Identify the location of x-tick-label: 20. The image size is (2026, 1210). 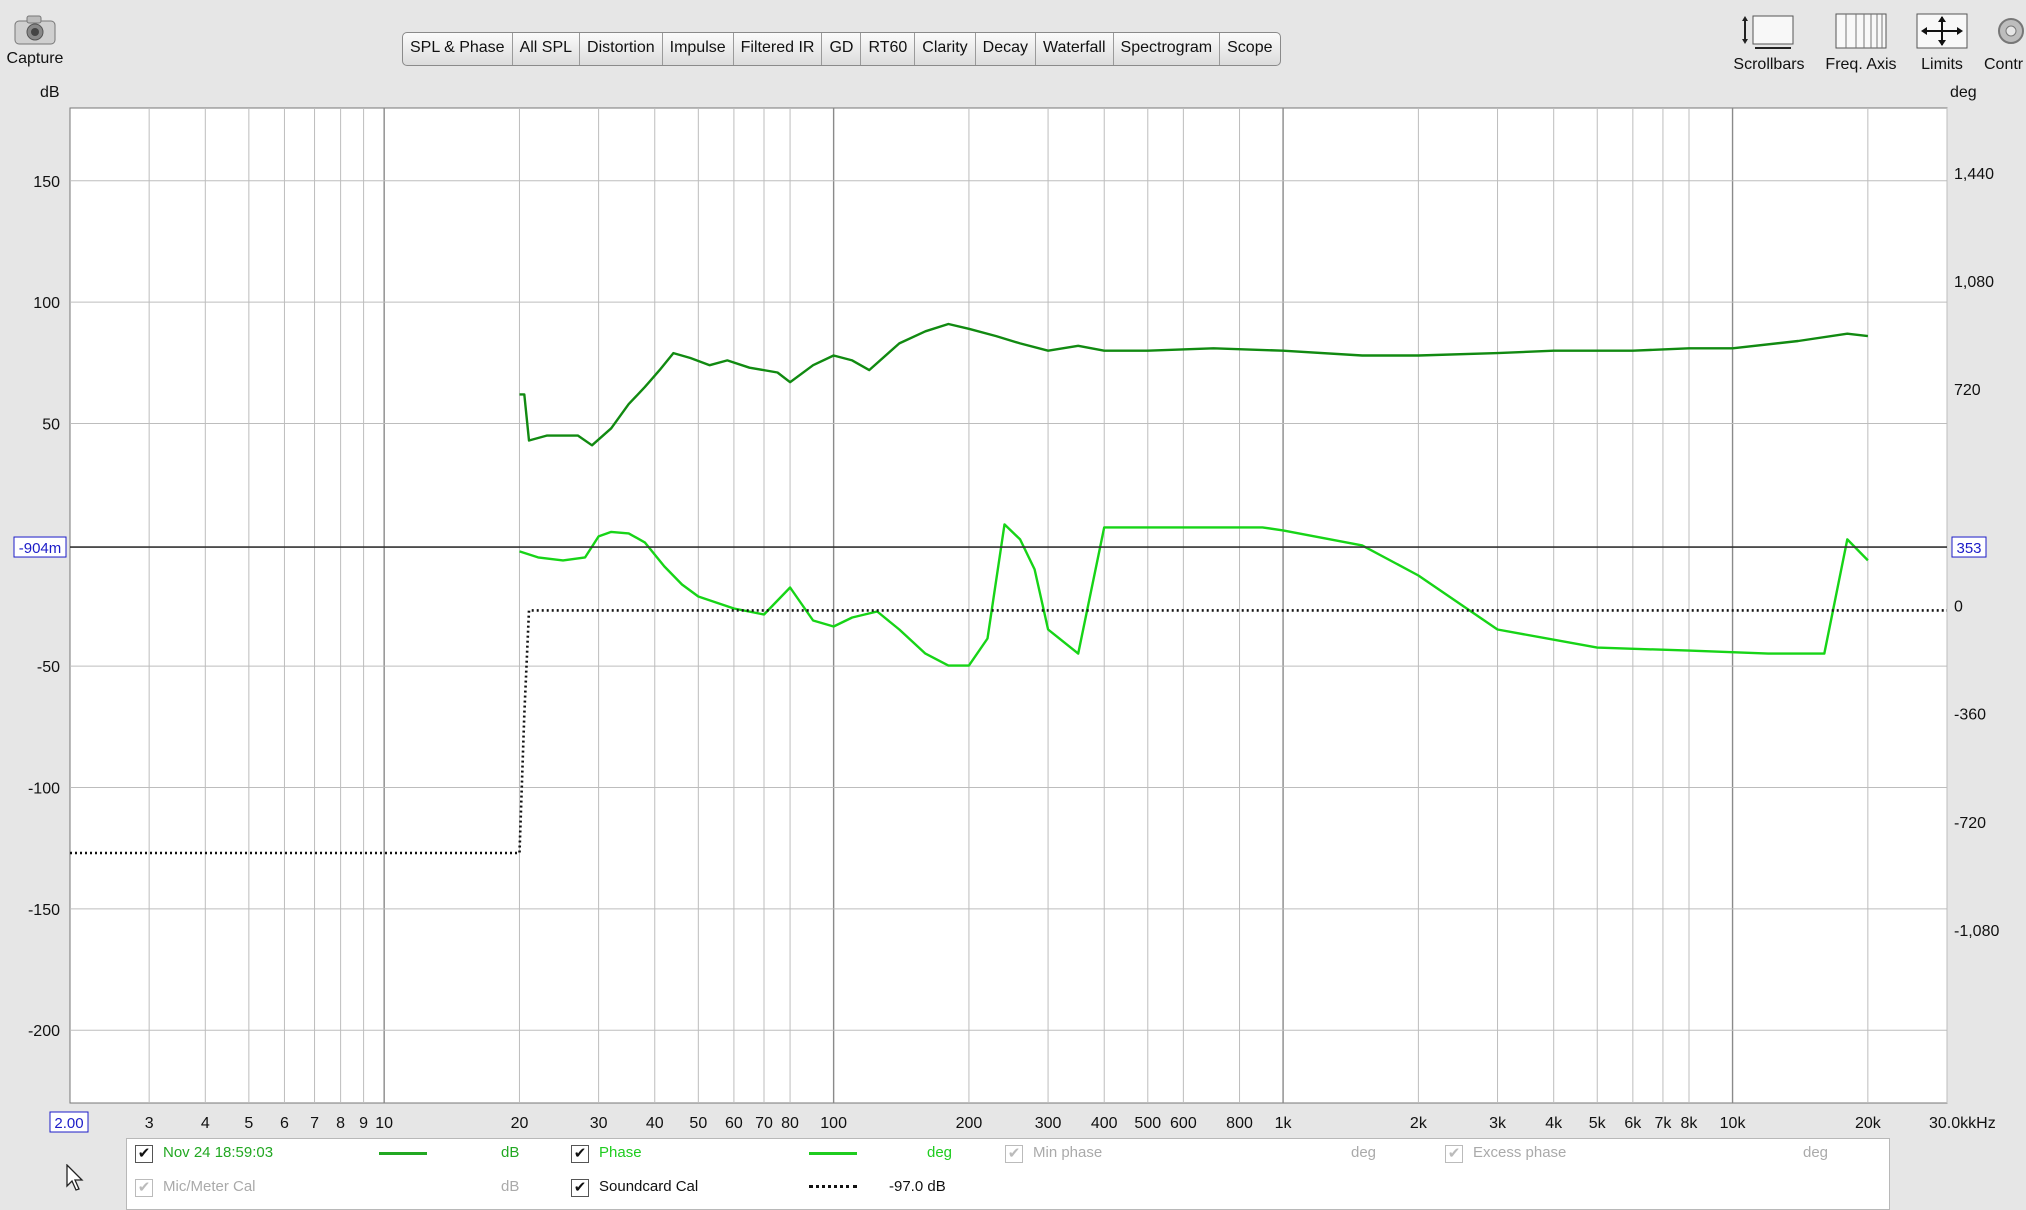
(520, 1123).